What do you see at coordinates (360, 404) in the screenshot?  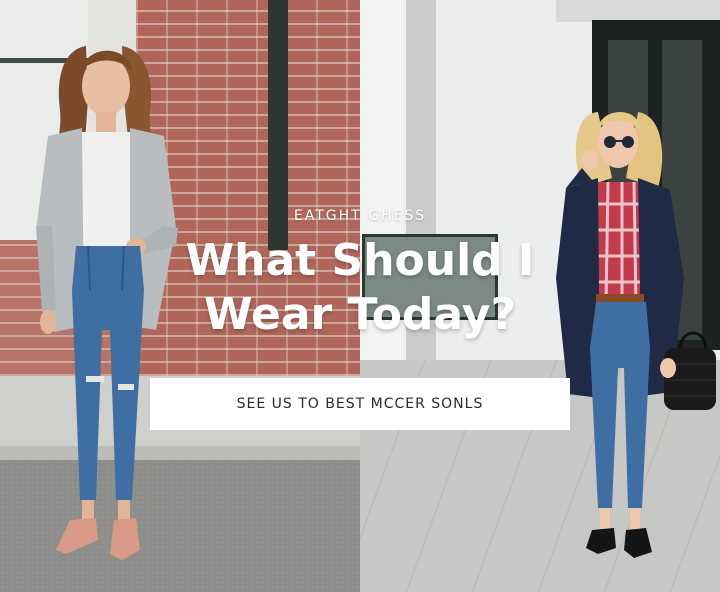 I see `cta-button: SEE US TO BEST MCCER SONLS` at bounding box center [360, 404].